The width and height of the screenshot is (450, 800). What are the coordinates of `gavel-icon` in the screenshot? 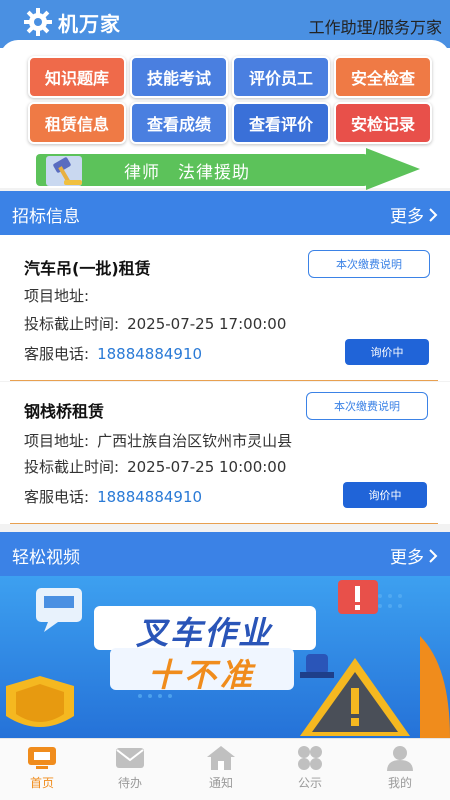 It's located at (64, 171).